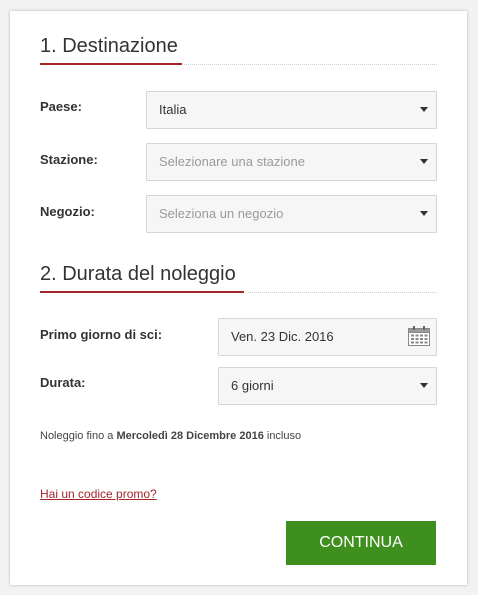 The height and width of the screenshot is (595, 478). I want to click on rental-end-note-suffix: incluso, so click(282, 436).